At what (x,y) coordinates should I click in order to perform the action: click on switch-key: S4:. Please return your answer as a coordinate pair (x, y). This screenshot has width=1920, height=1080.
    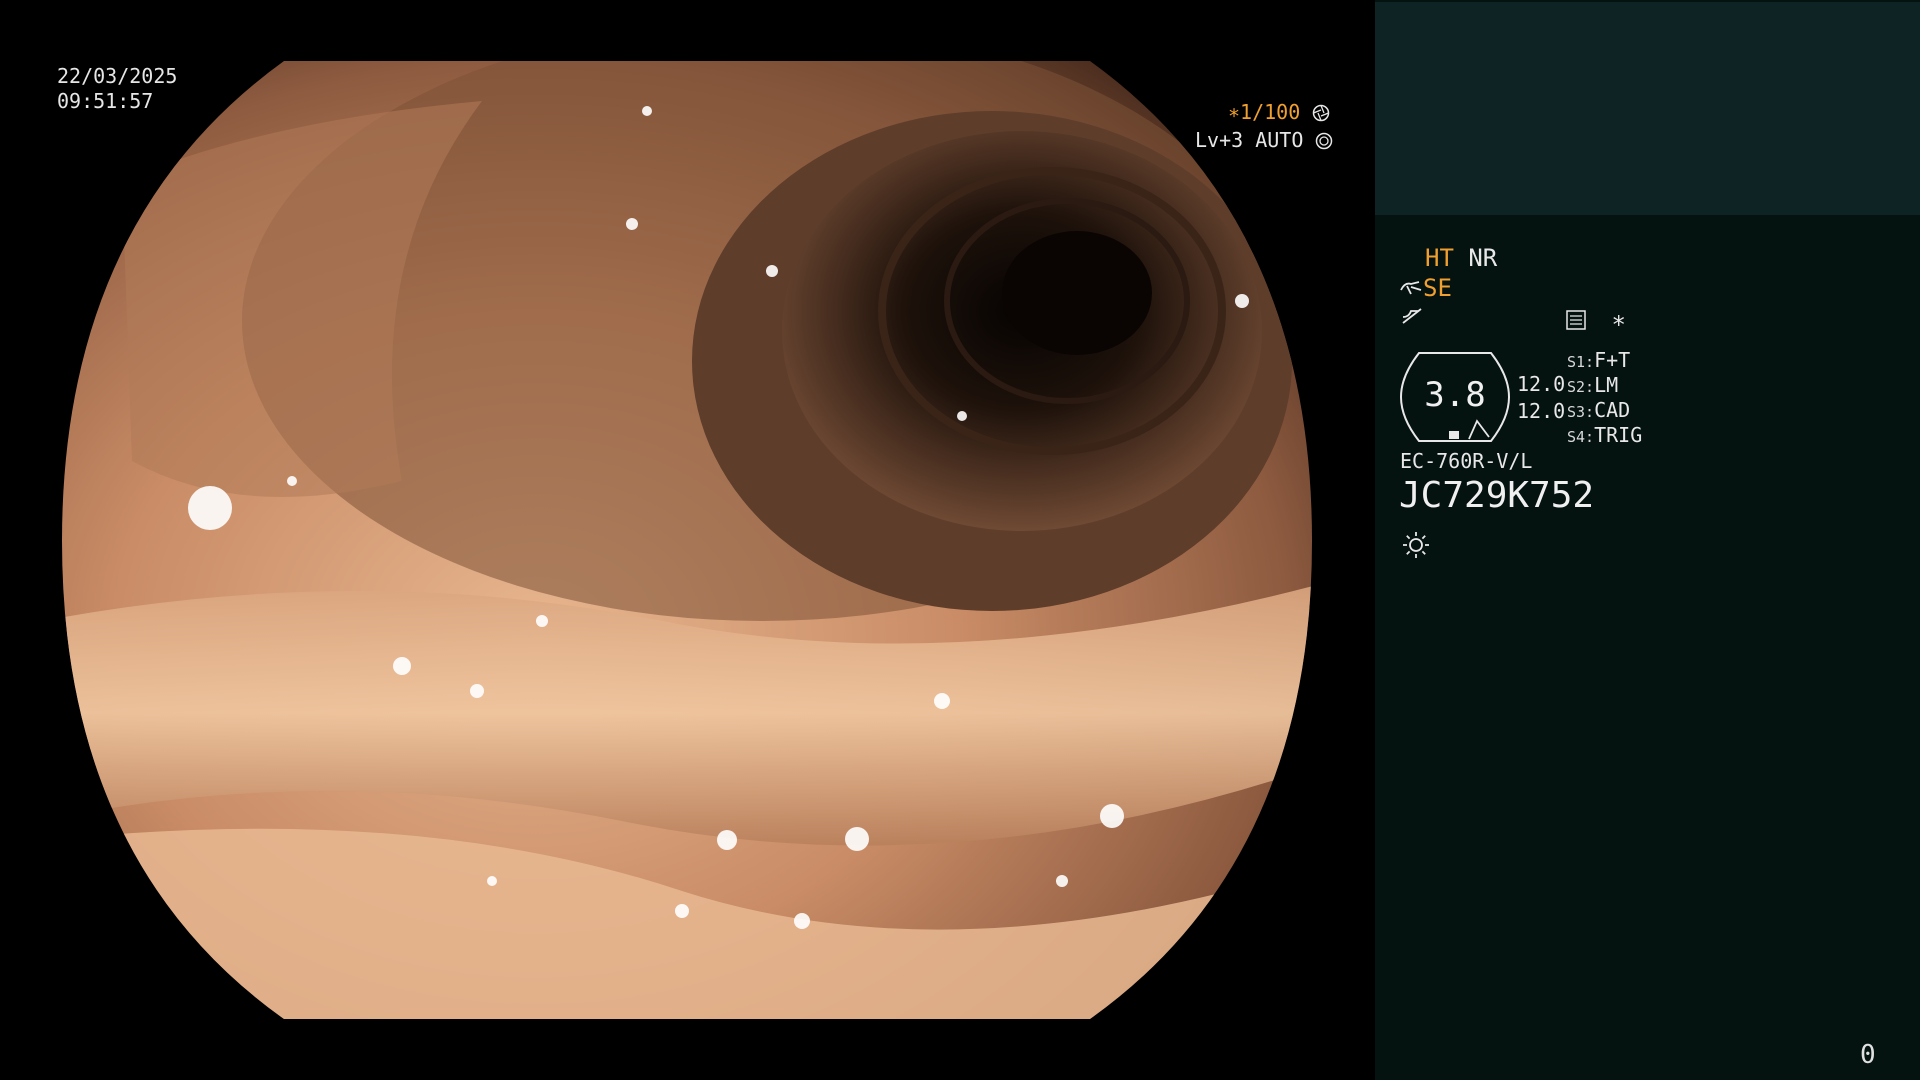
    Looking at the image, I should click on (1581, 437).